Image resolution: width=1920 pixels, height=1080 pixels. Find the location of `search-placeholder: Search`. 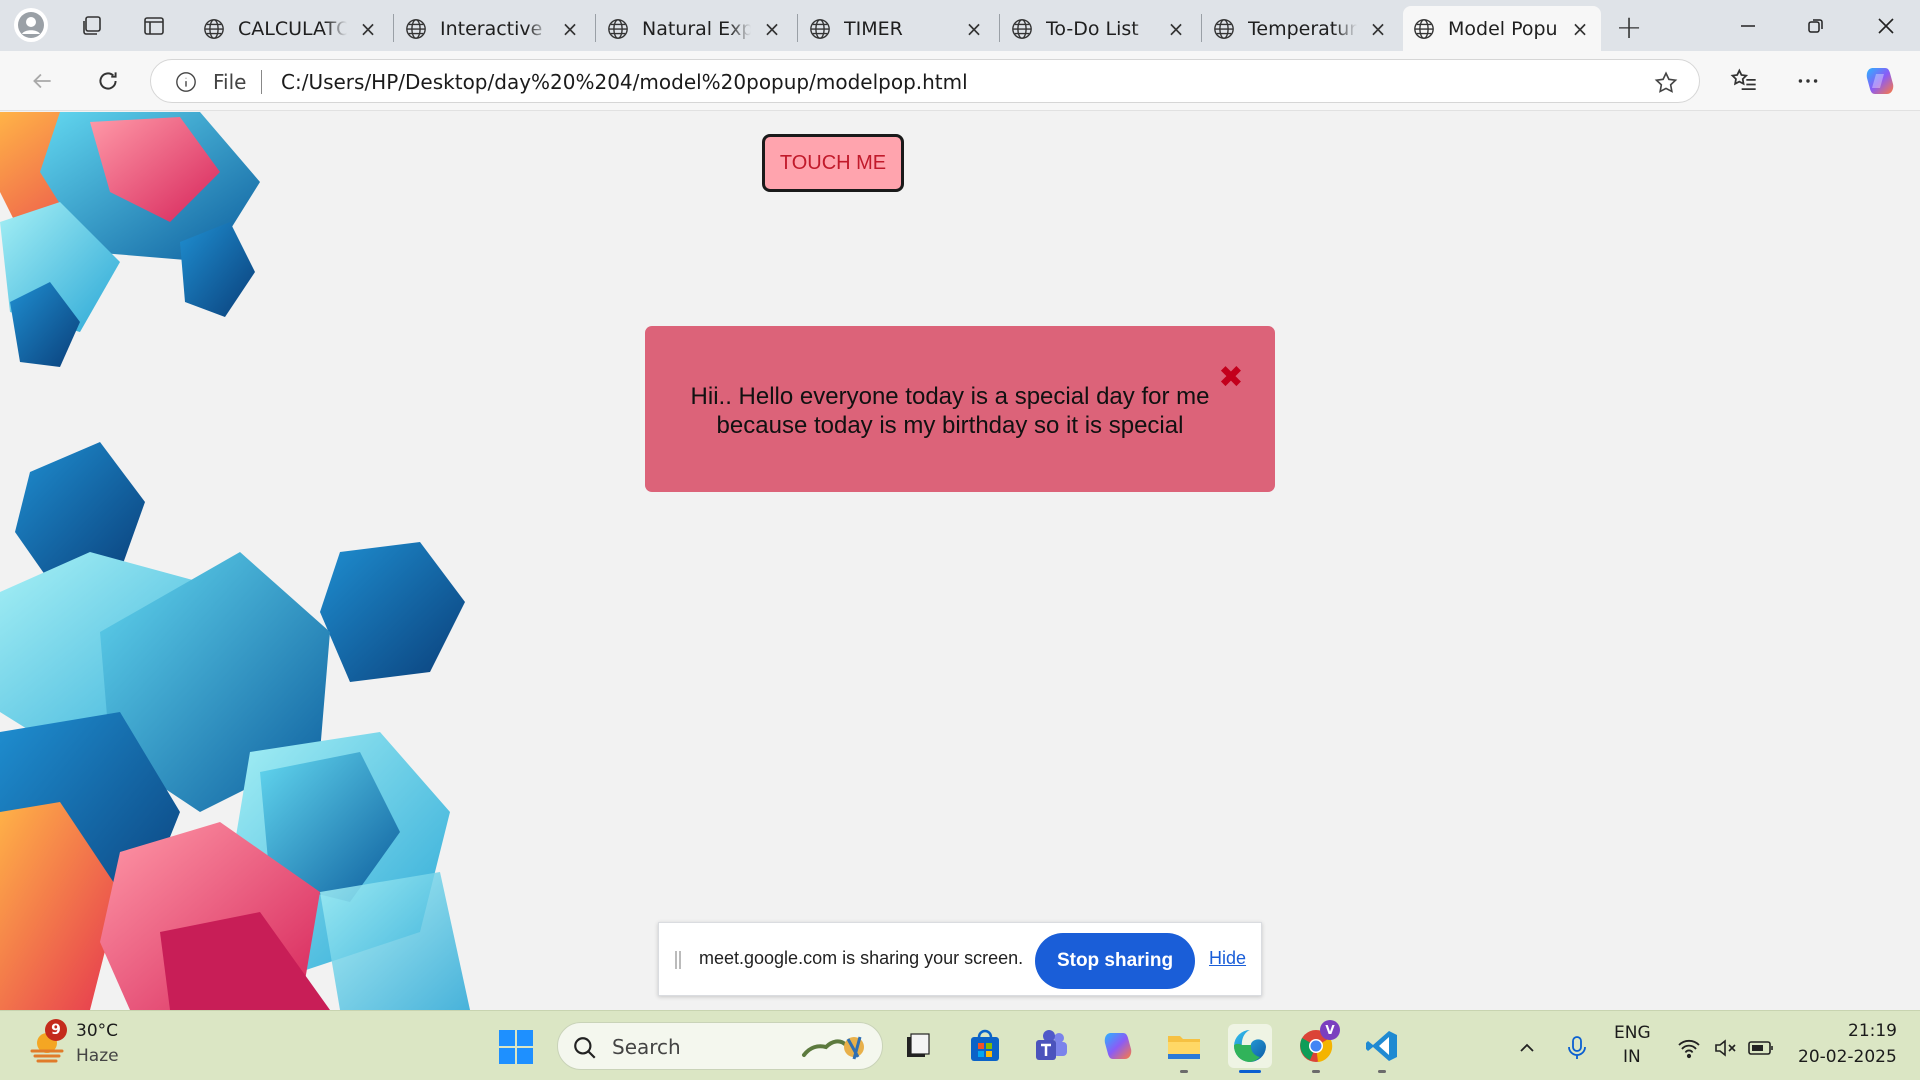

search-placeholder: Search is located at coordinates (646, 1047).